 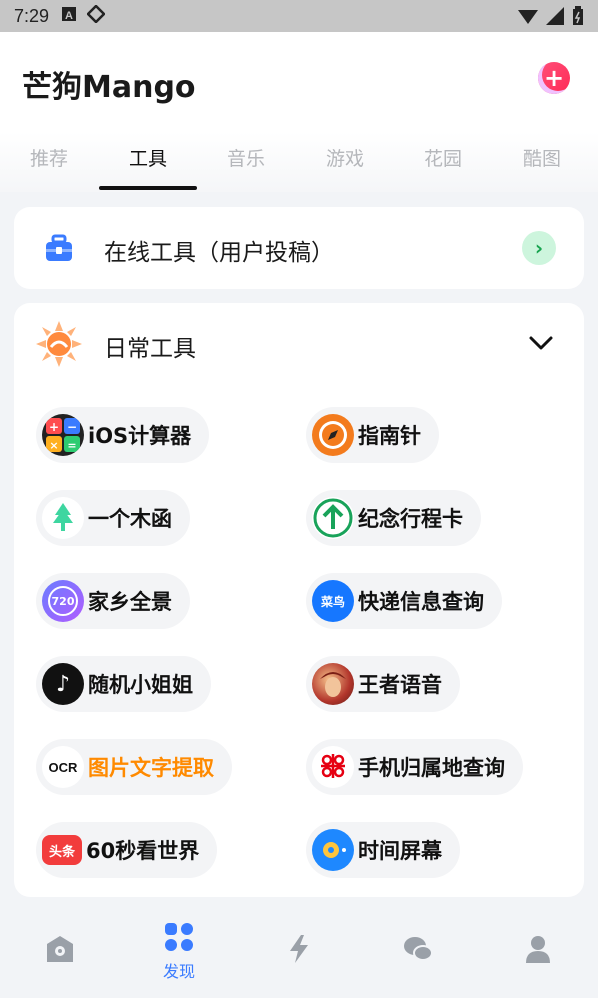 What do you see at coordinates (178, 971) in the screenshot?
I see `nav-discover-label: 发现` at bounding box center [178, 971].